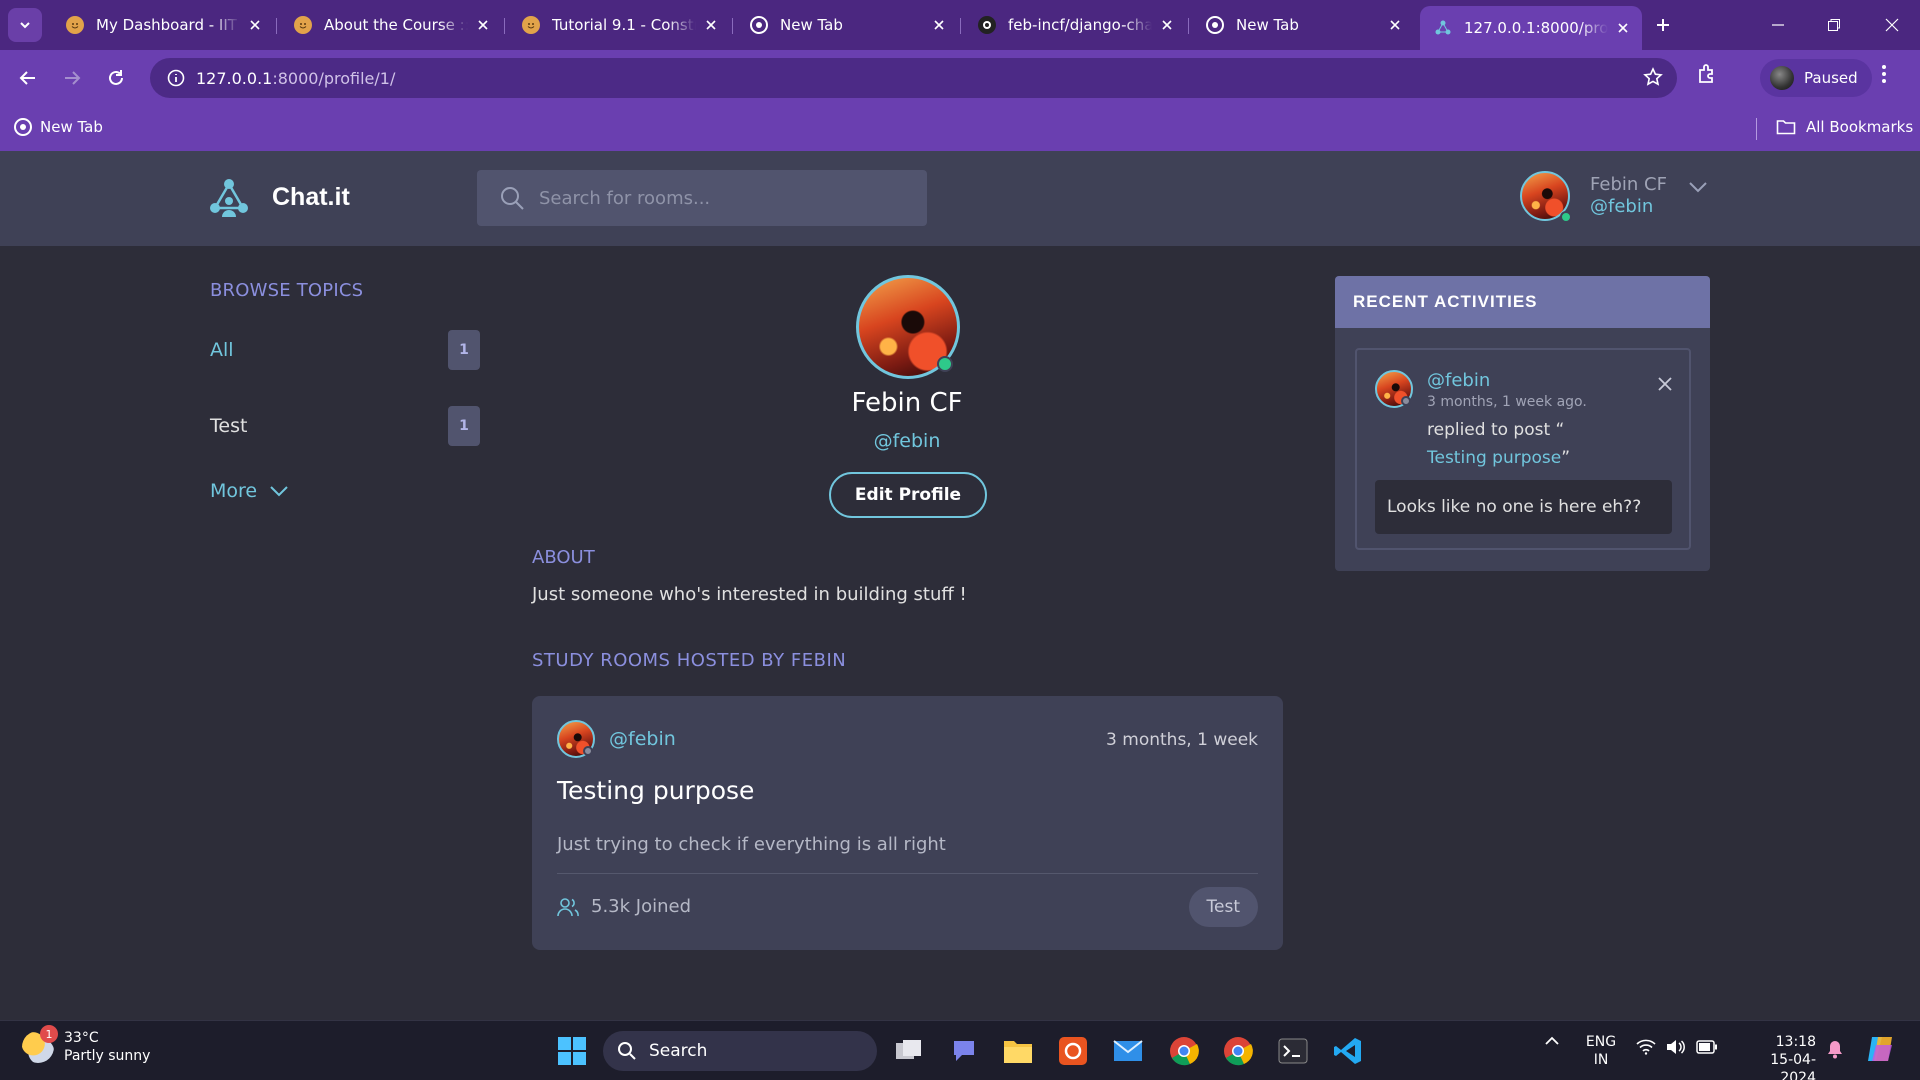 The width and height of the screenshot is (1920, 1080). I want to click on restore-button, so click(1834, 25).